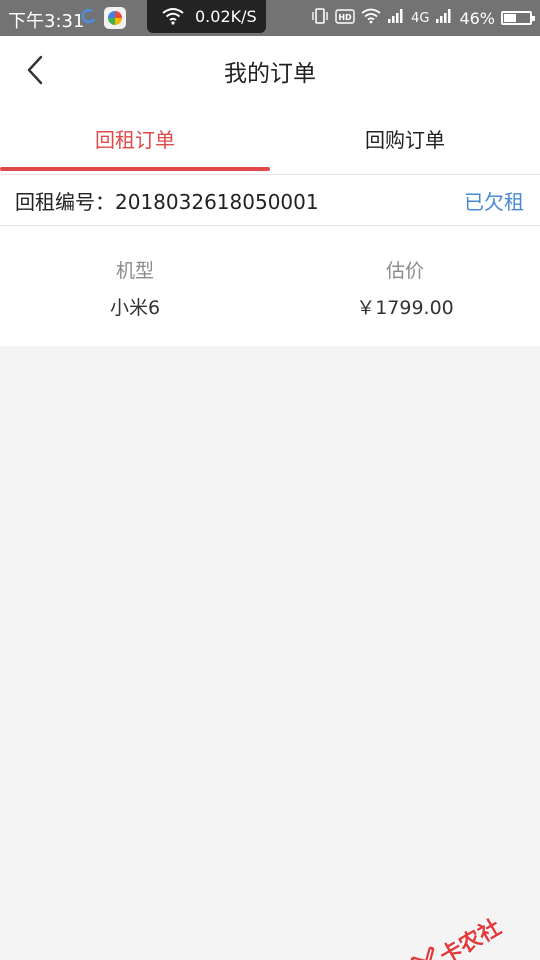 The image size is (540, 960). I want to click on price-label: 估价, so click(404, 271).